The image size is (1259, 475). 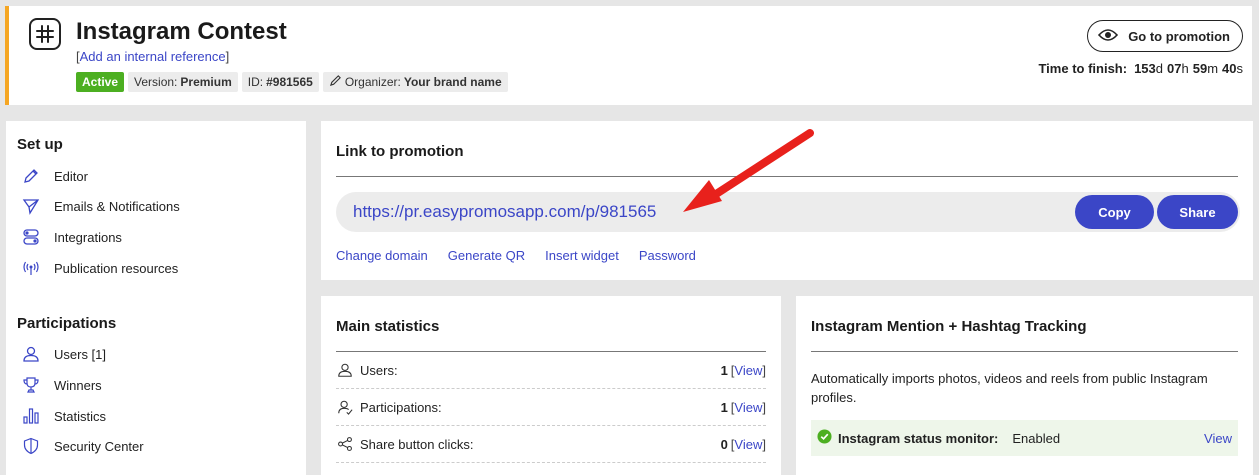 What do you see at coordinates (72, 237) in the screenshot?
I see `sidebar-item-integrations: Integrations` at bounding box center [72, 237].